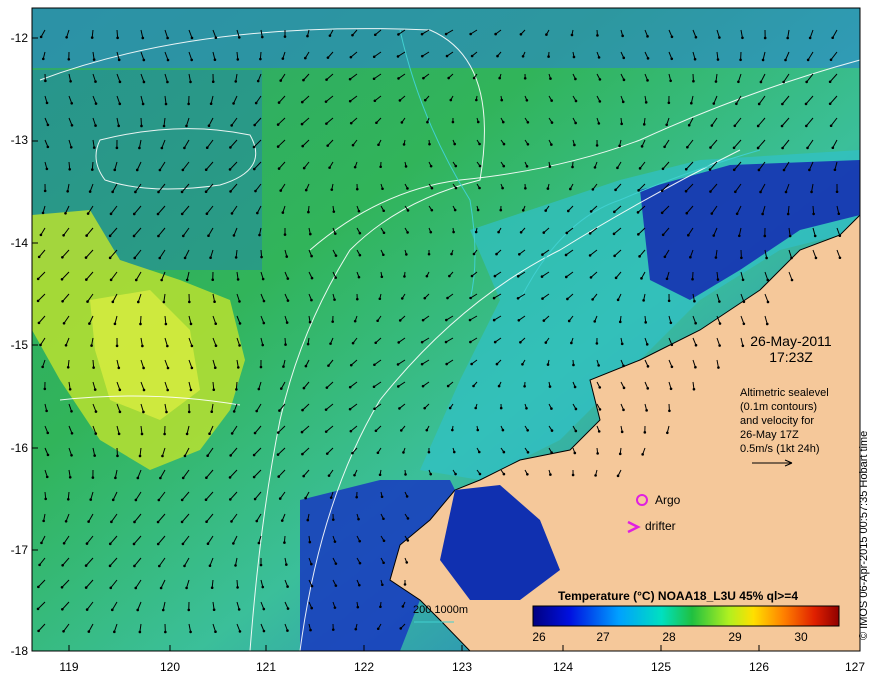 The height and width of the screenshot is (680, 880). Describe the element at coordinates (780, 449) in the screenshot. I see `altimetric-note: 0.5m/s (1kt 24h)` at that location.